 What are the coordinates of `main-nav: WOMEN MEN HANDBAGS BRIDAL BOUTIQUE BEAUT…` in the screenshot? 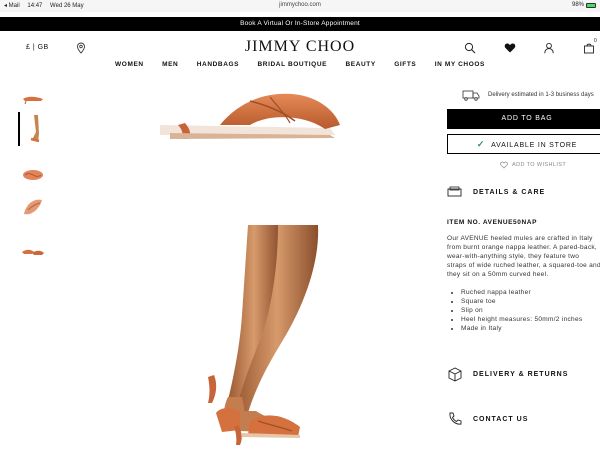 It's located at (300, 64).